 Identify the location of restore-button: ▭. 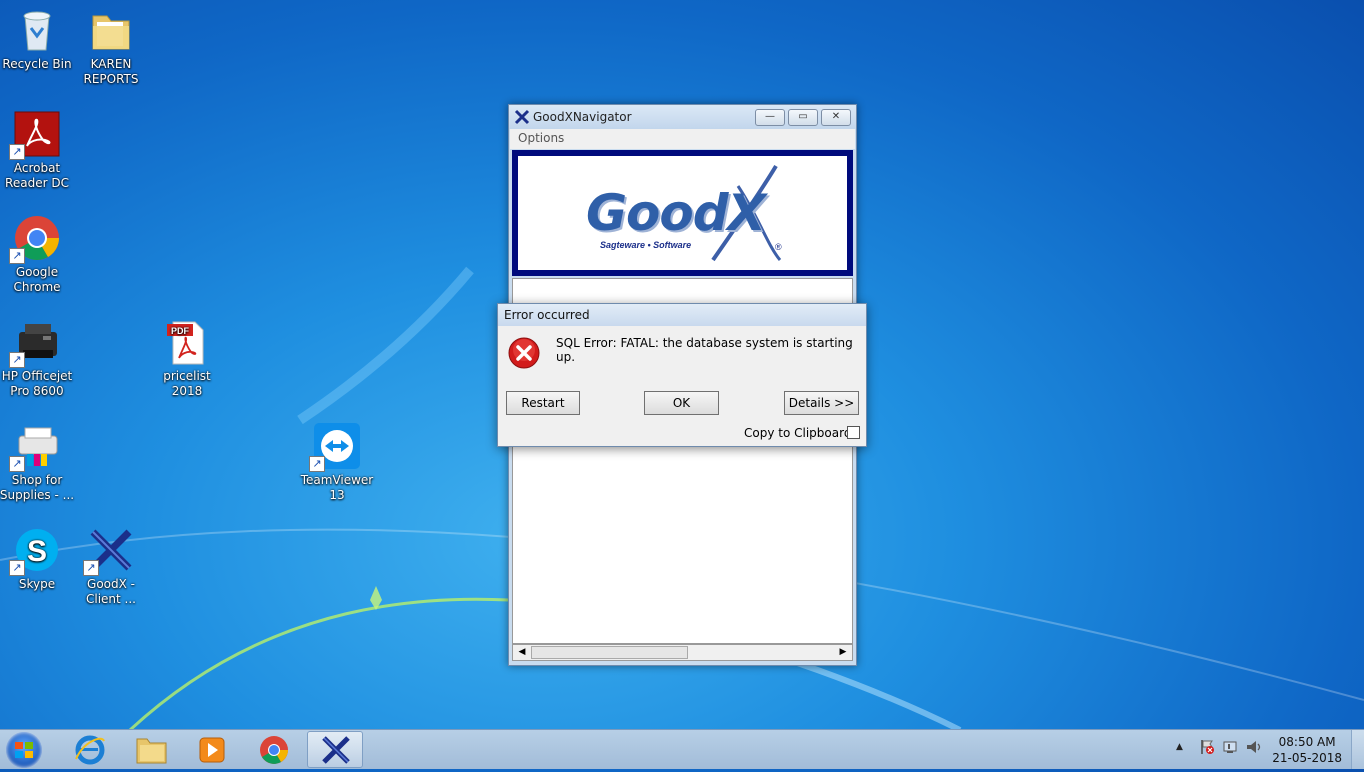
(803, 117).